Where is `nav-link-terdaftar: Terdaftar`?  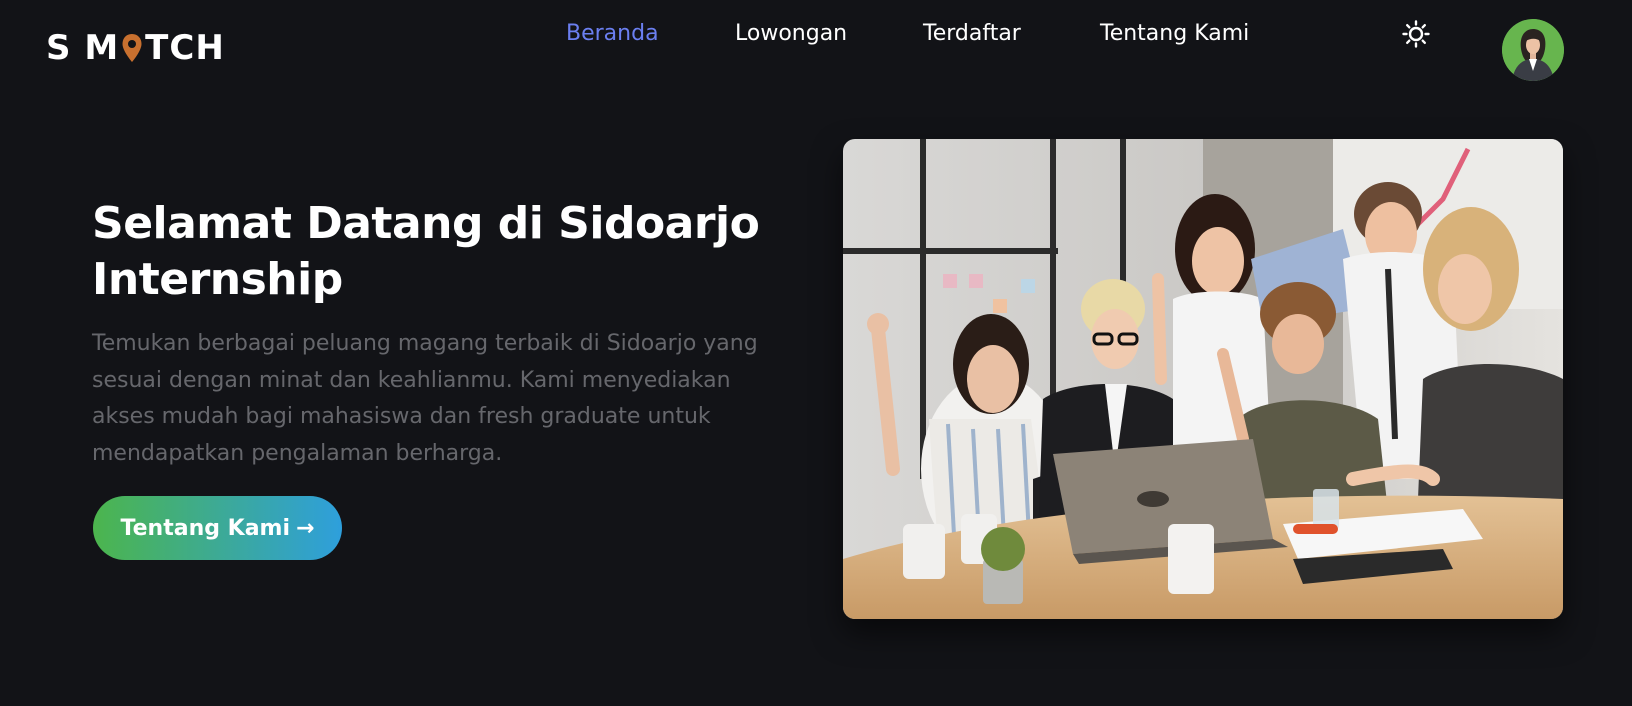 nav-link-terdaftar: Terdaftar is located at coordinates (972, 34).